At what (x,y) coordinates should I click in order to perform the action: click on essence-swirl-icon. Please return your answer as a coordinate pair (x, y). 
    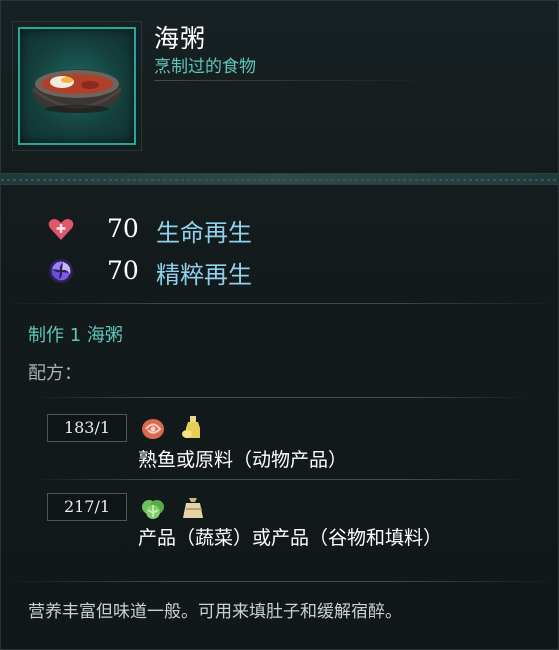
    Looking at the image, I should click on (61, 271).